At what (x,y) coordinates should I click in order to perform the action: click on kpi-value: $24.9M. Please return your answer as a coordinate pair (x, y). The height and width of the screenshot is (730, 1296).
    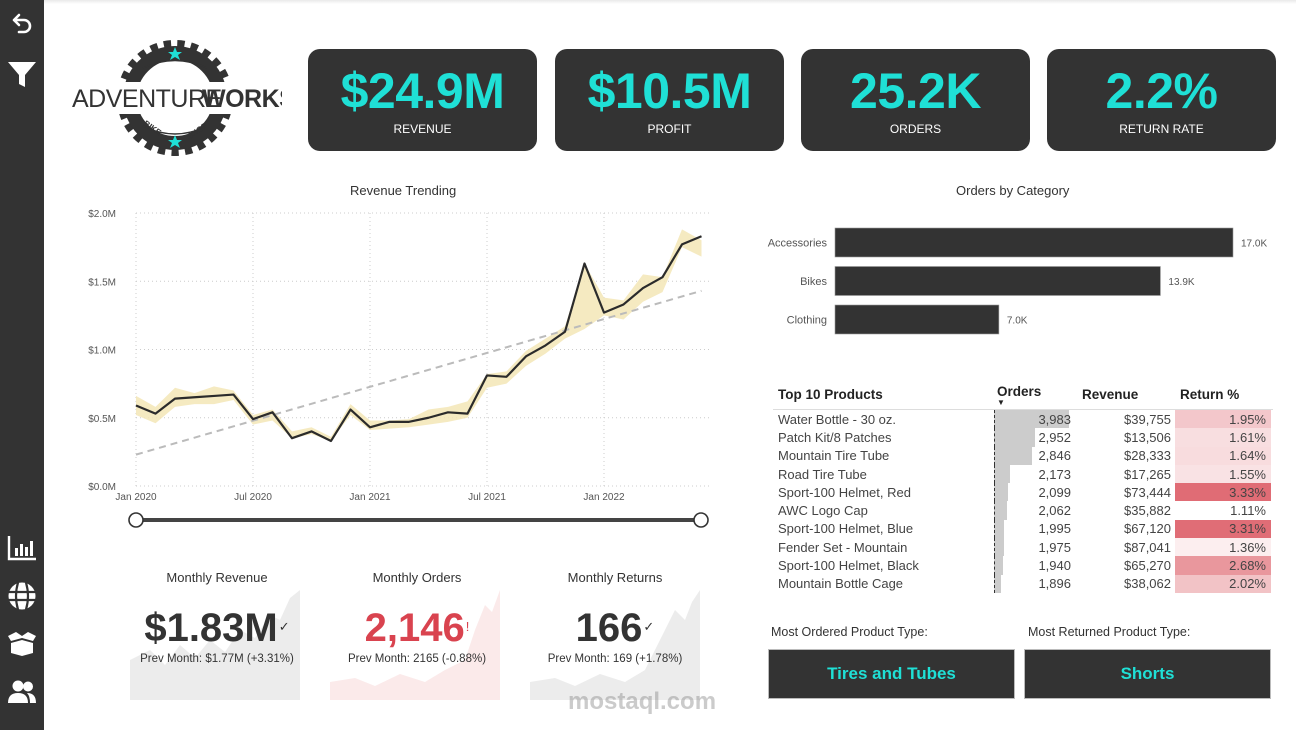
    Looking at the image, I should click on (422, 91).